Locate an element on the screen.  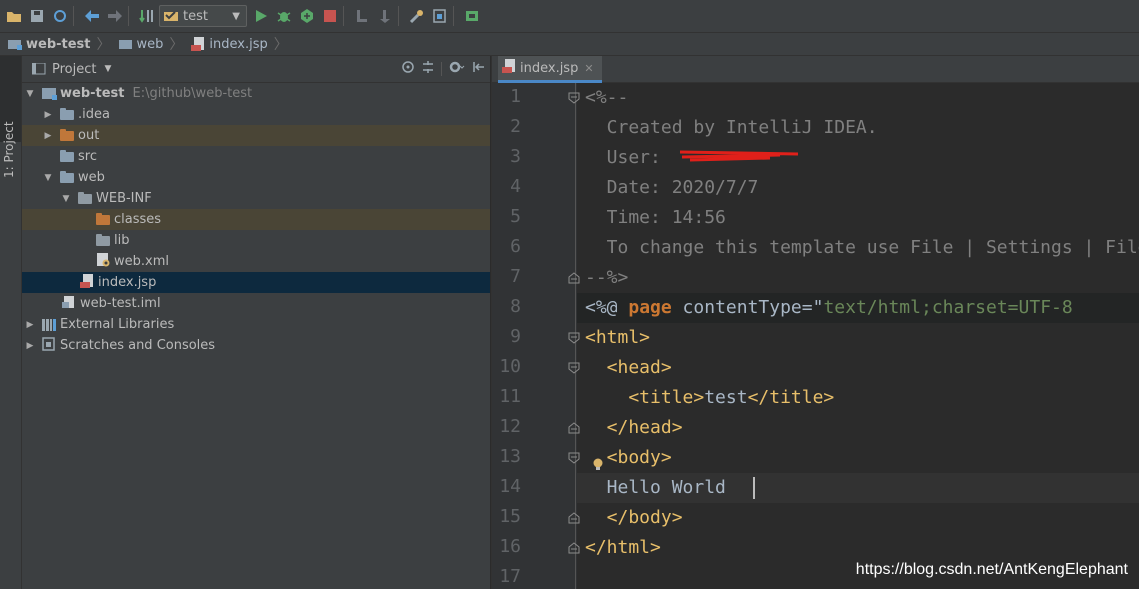
breadcrumb-item-web: web is located at coordinates (141, 44).